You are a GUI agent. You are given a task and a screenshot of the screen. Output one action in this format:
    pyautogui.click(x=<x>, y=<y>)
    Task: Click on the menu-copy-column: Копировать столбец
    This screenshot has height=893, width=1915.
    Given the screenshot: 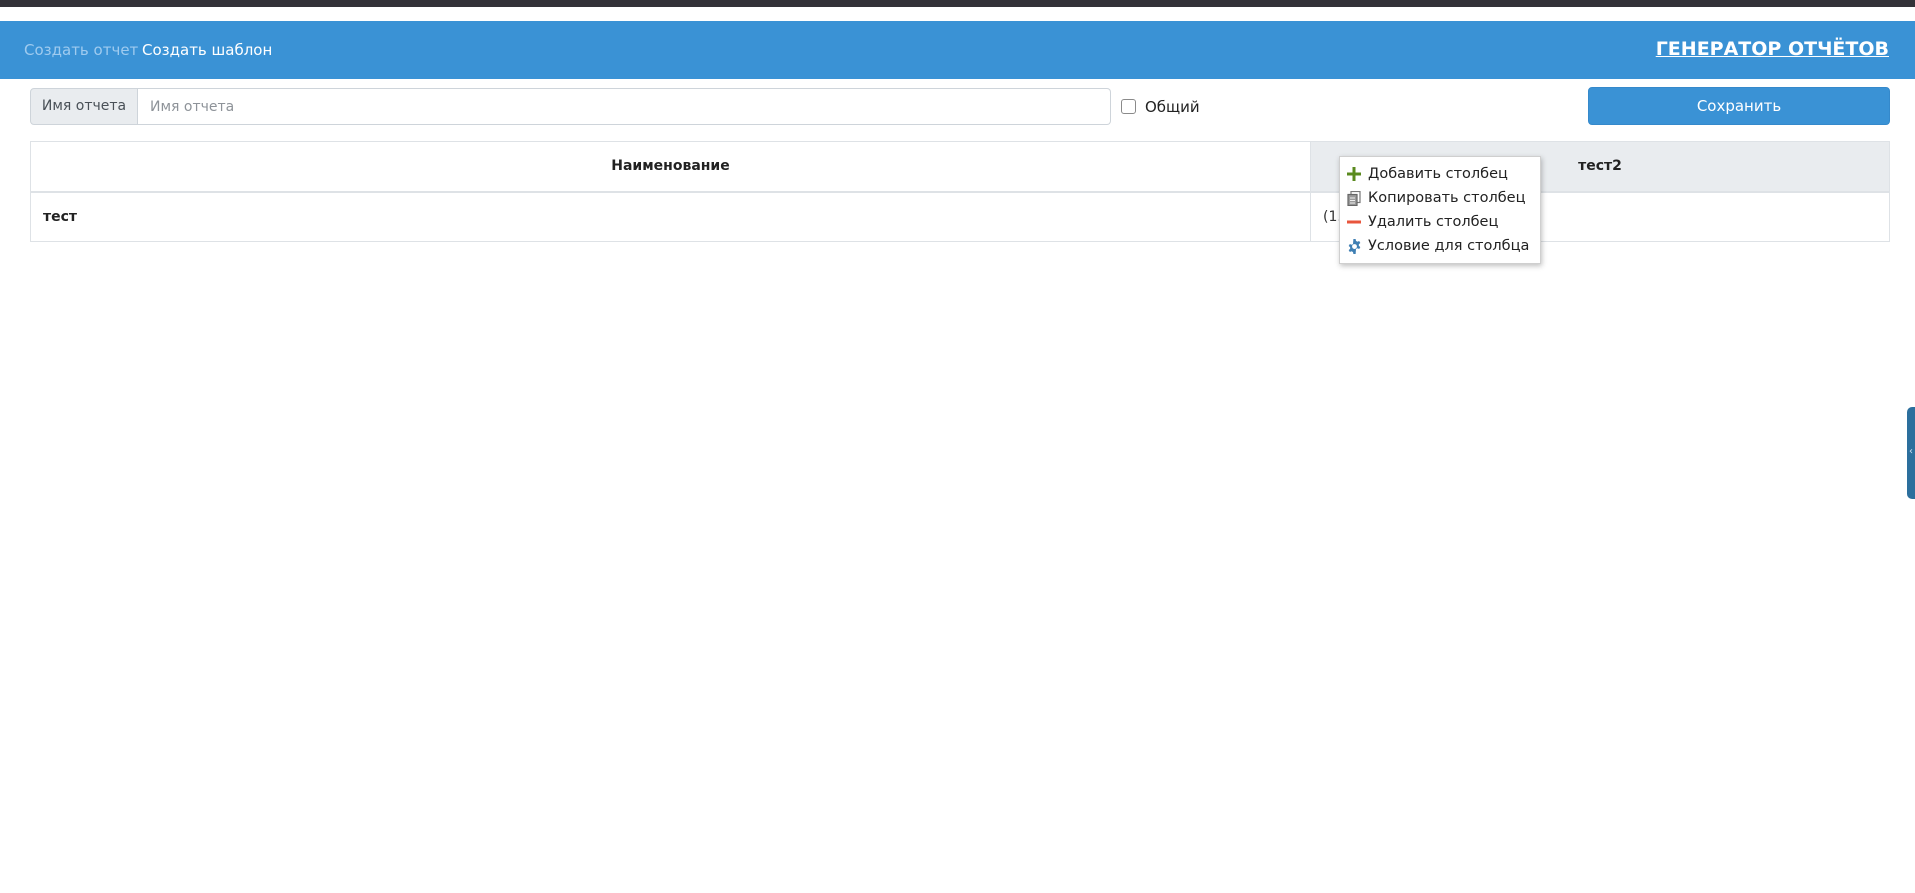 What is the action you would take?
    pyautogui.click(x=1440, y=198)
    